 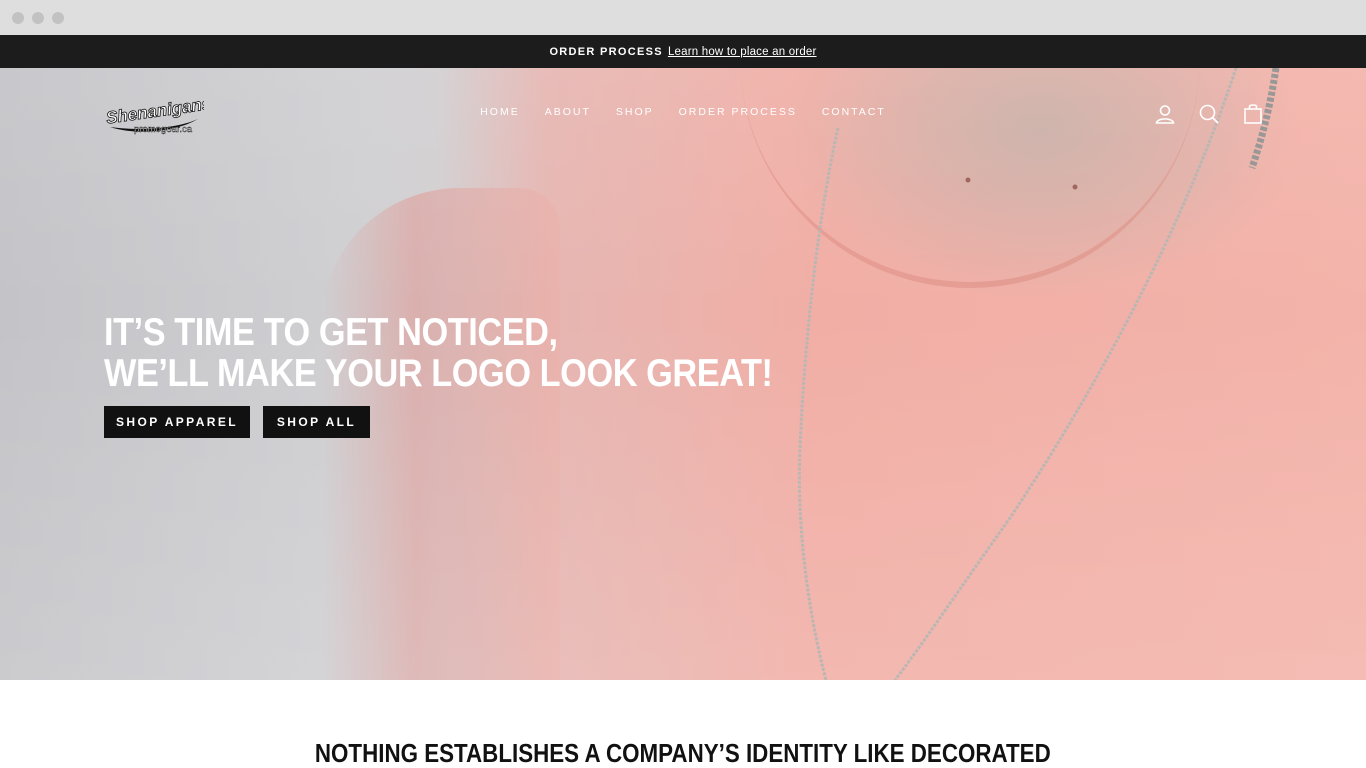 What do you see at coordinates (635, 112) in the screenshot?
I see `nav-shop: SHOP` at bounding box center [635, 112].